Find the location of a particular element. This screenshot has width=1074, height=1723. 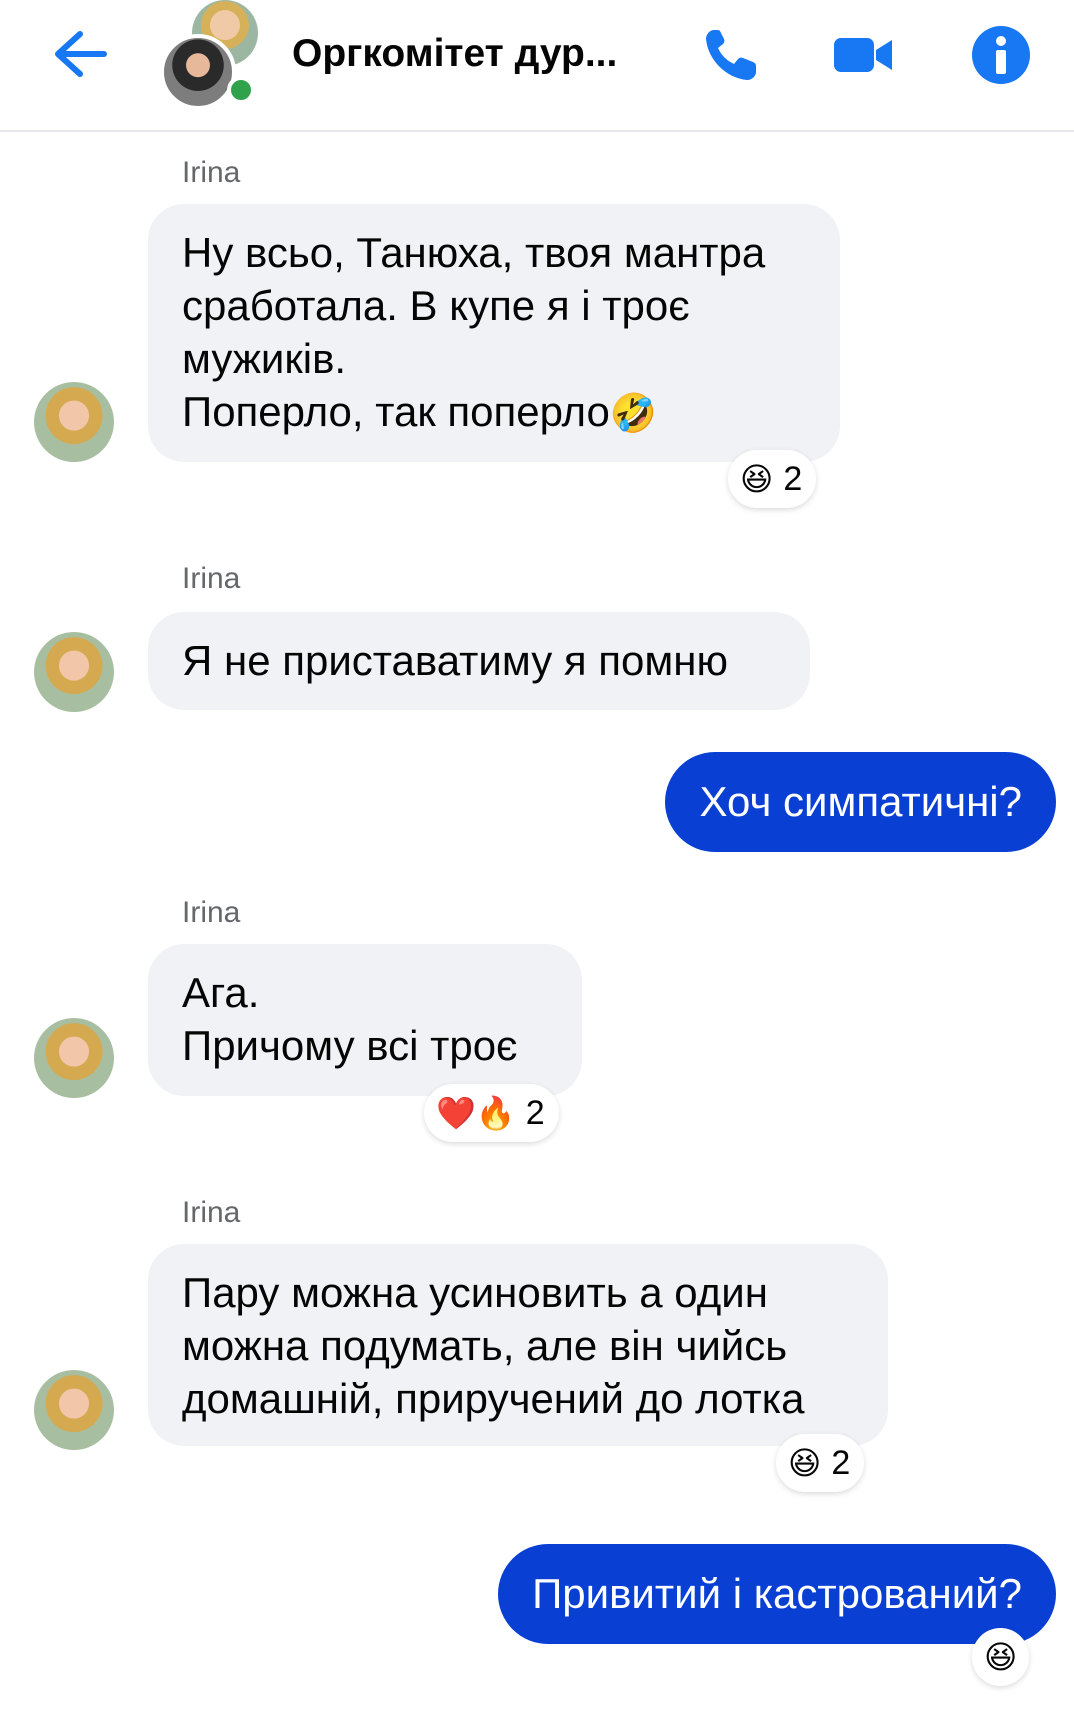

message-text: Я не приставатиму я помню is located at coordinates (455, 660).